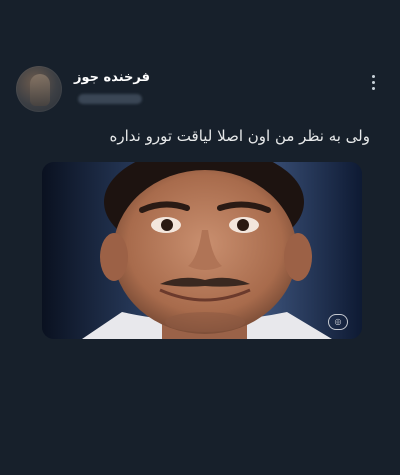 The width and height of the screenshot is (400, 475). I want to click on more-options-button, so click(373, 82).